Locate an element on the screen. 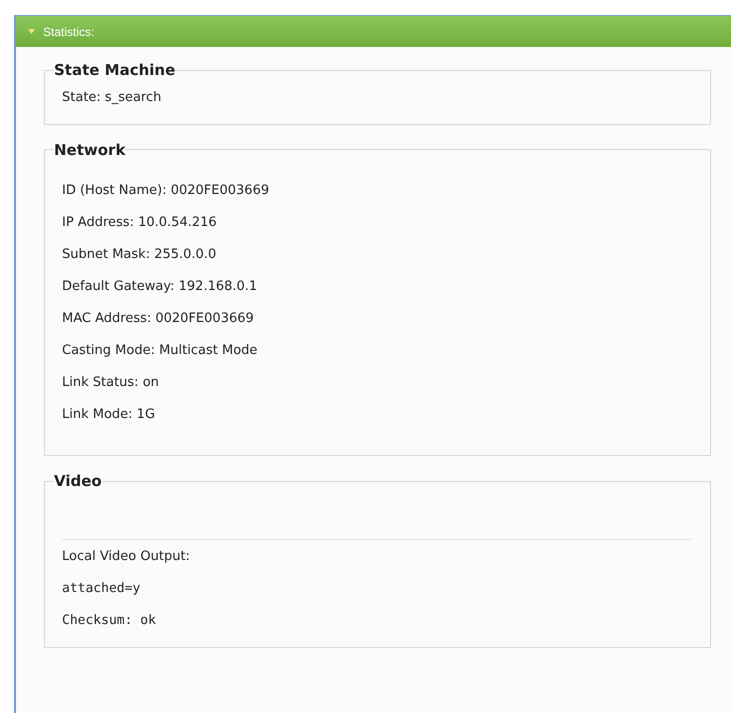 The height and width of the screenshot is (713, 731). info-line: Link Status: on is located at coordinates (110, 383).